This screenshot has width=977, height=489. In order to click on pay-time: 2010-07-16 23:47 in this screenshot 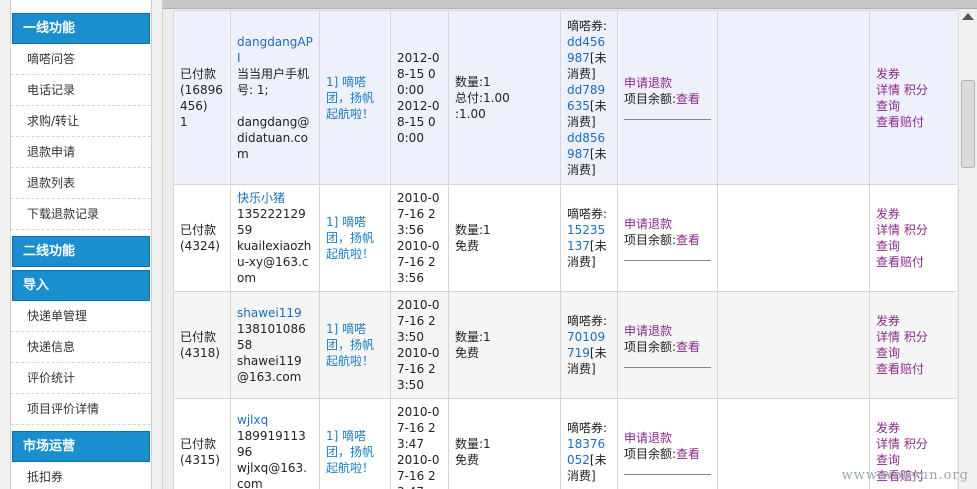, I will do `click(418, 471)`.